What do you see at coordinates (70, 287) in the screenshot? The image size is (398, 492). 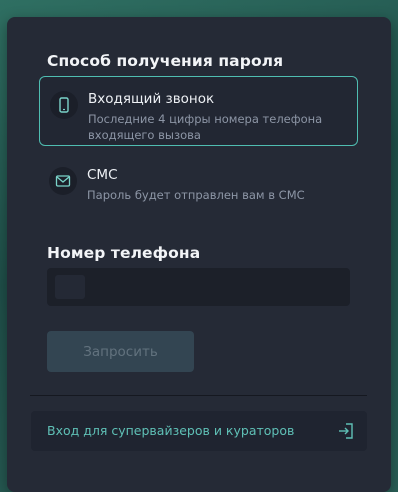 I see `country-flag-placeholder` at bounding box center [70, 287].